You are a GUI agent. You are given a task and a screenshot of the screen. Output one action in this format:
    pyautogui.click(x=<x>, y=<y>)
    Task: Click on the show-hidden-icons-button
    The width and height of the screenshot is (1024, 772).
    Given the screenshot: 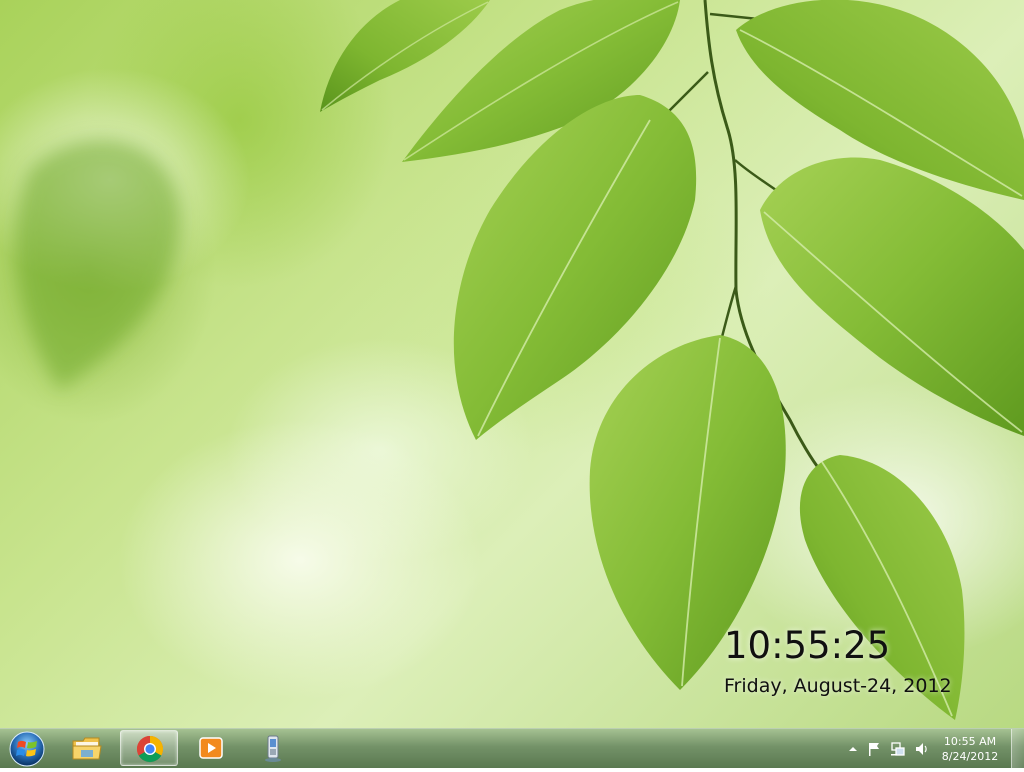 What is the action you would take?
    pyautogui.click(x=853, y=749)
    